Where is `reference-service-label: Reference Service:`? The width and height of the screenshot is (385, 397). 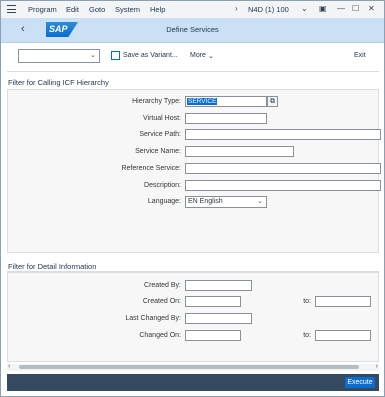
reference-service-label: Reference Service: is located at coordinates (151, 168).